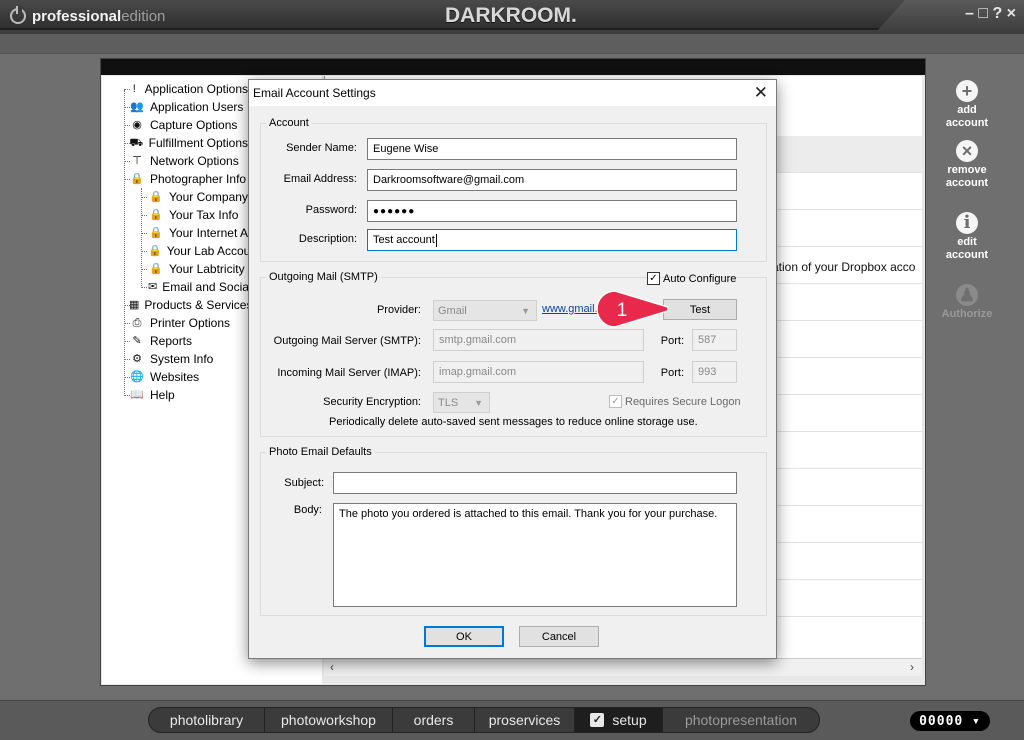 The height and width of the screenshot is (740, 1024). What do you see at coordinates (761, 93) in the screenshot?
I see `close-icon: ✕` at bounding box center [761, 93].